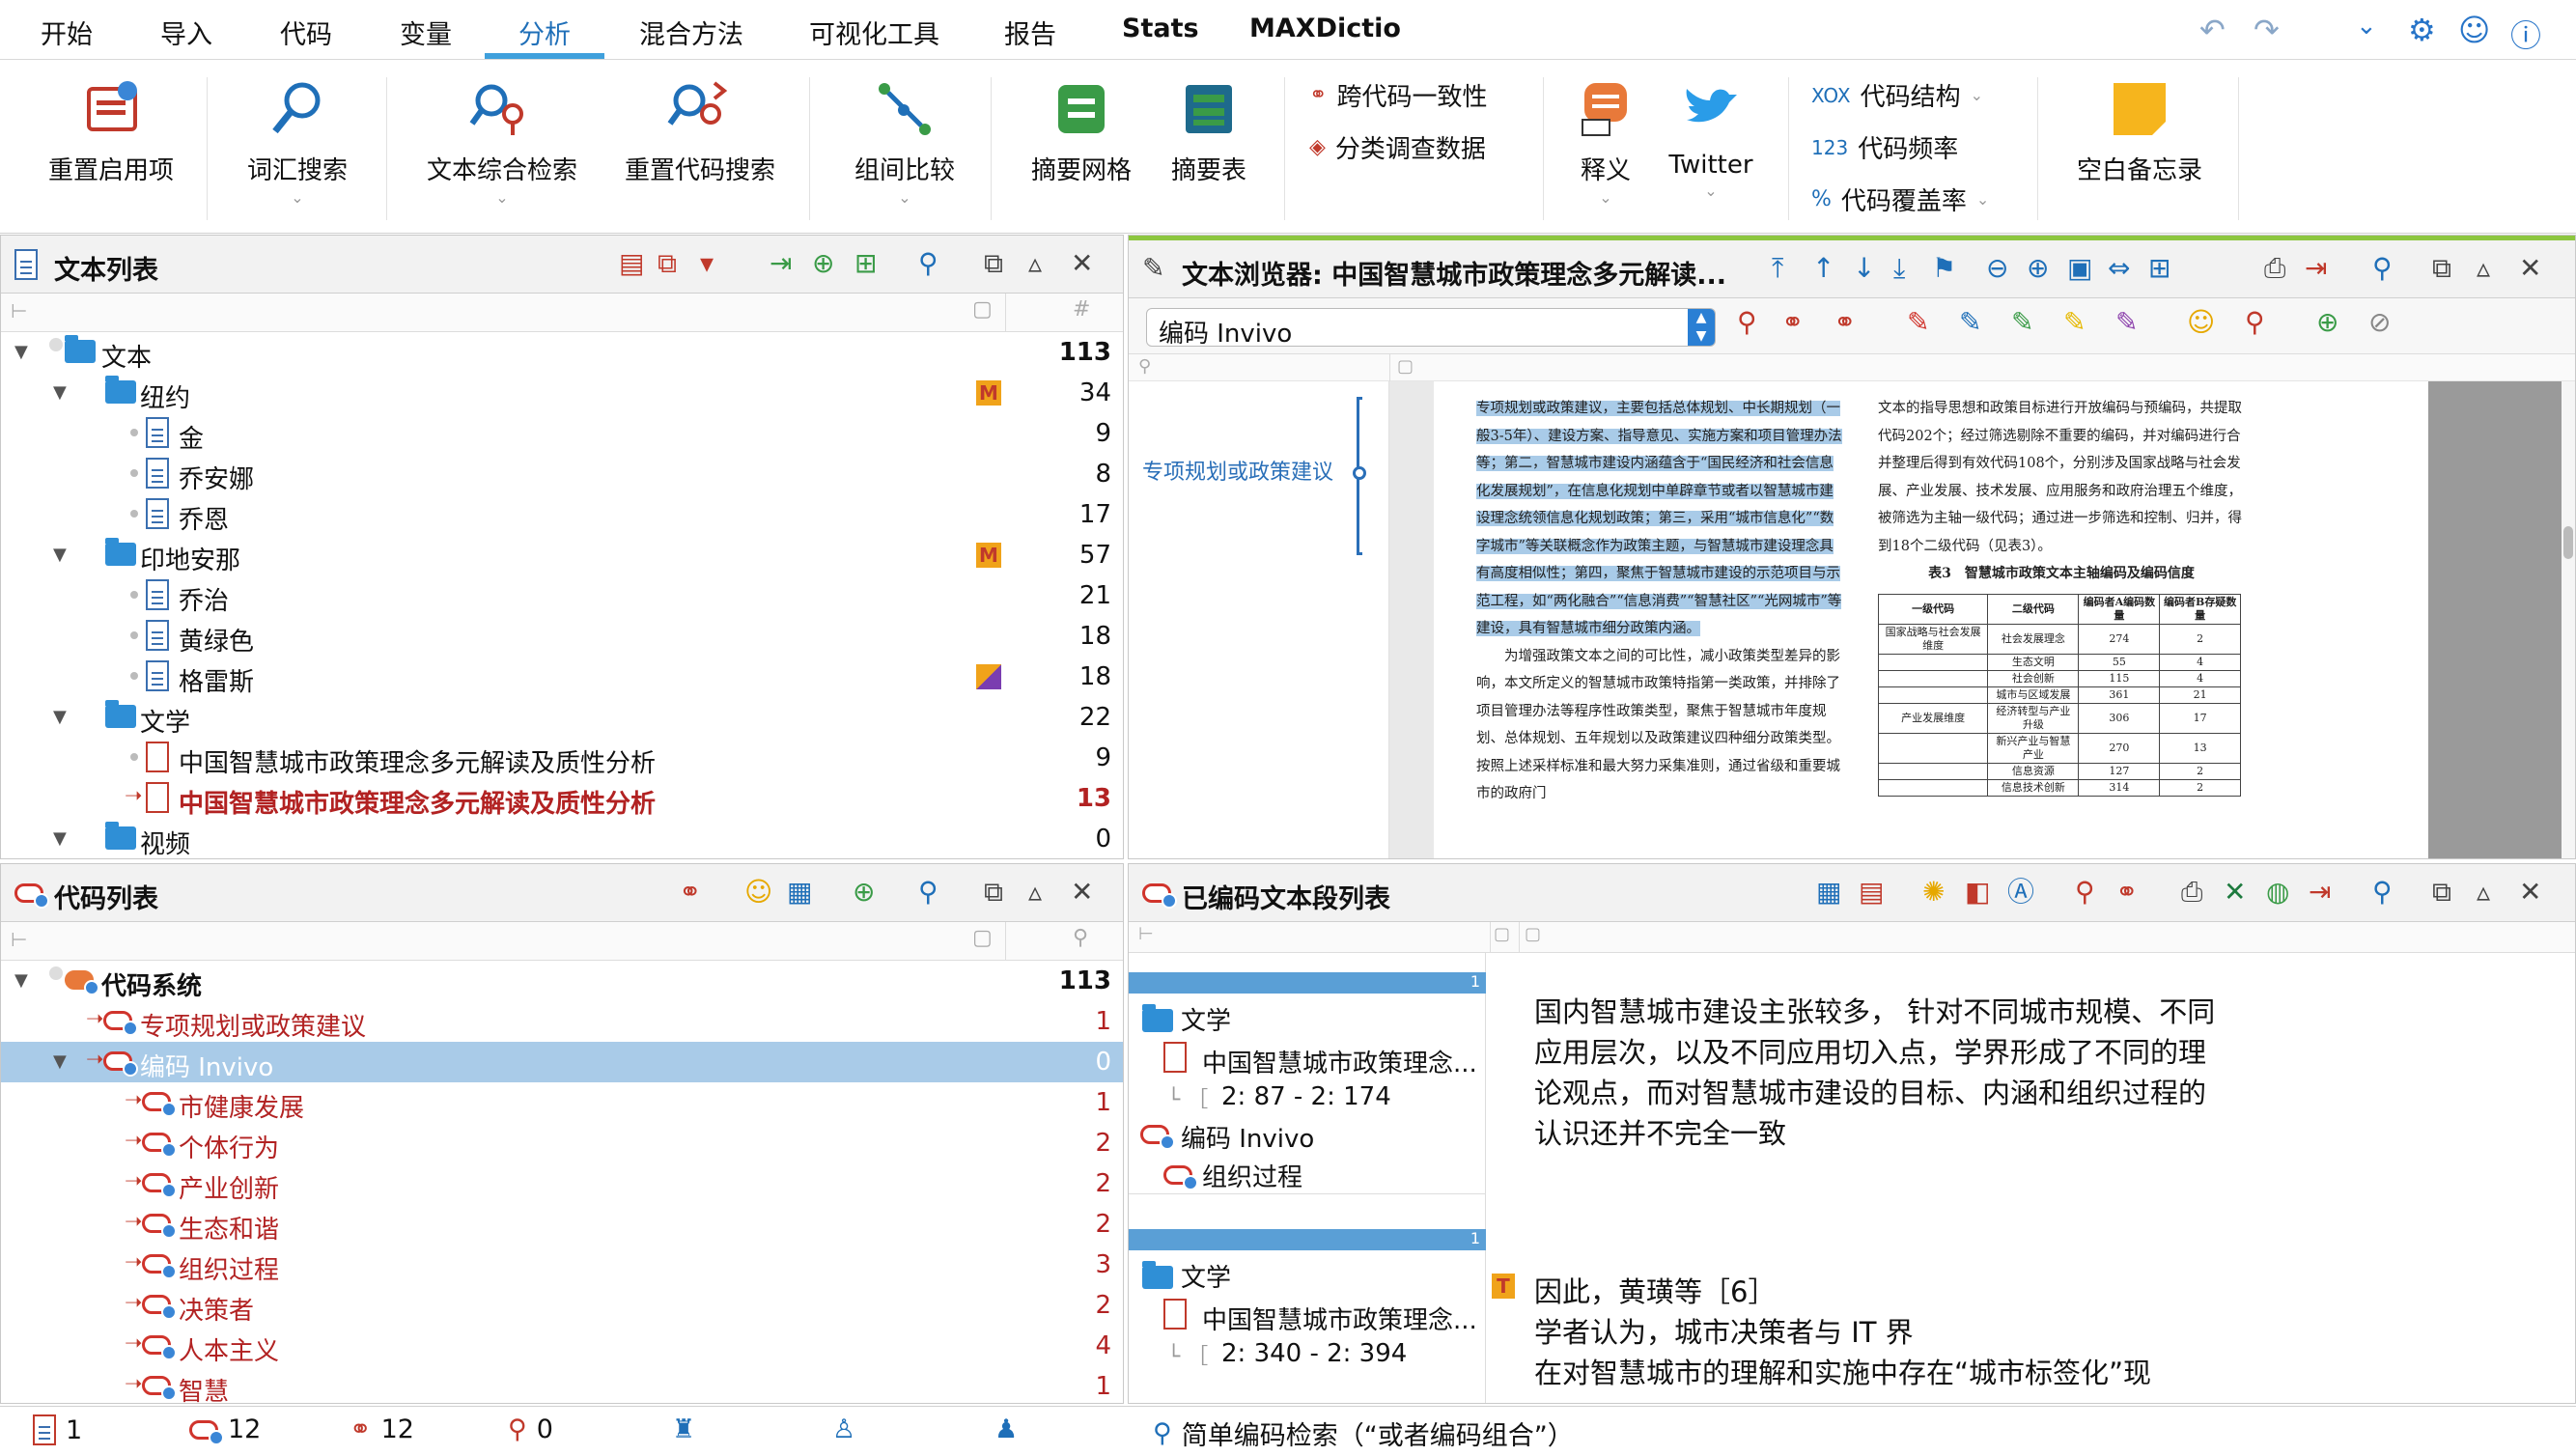 This screenshot has width=2576, height=1456. What do you see at coordinates (111, 132) in the screenshot?
I see `reset-activations-button: 重置启用项` at bounding box center [111, 132].